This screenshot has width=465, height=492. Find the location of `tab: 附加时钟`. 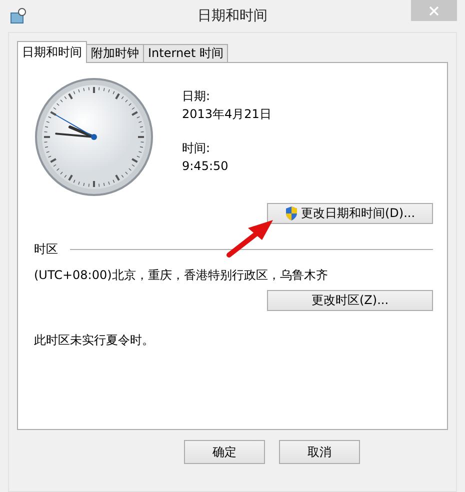

tab: 附加时钟 is located at coordinates (115, 53).